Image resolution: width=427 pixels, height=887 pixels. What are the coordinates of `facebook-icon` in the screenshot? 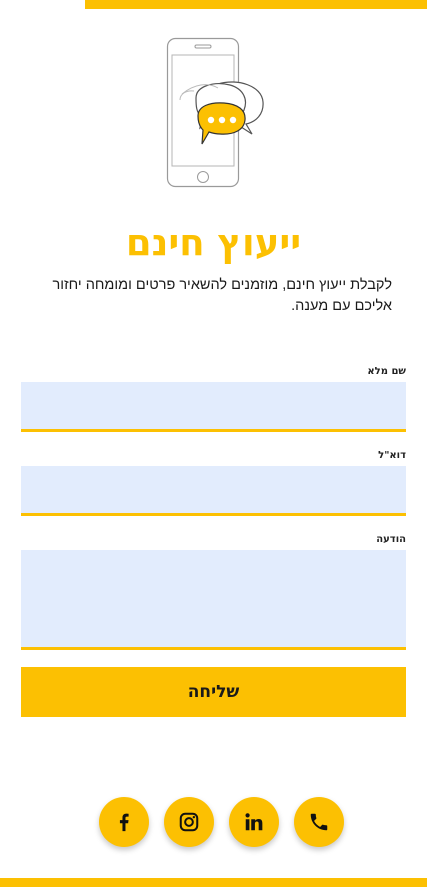 It's located at (124, 822).